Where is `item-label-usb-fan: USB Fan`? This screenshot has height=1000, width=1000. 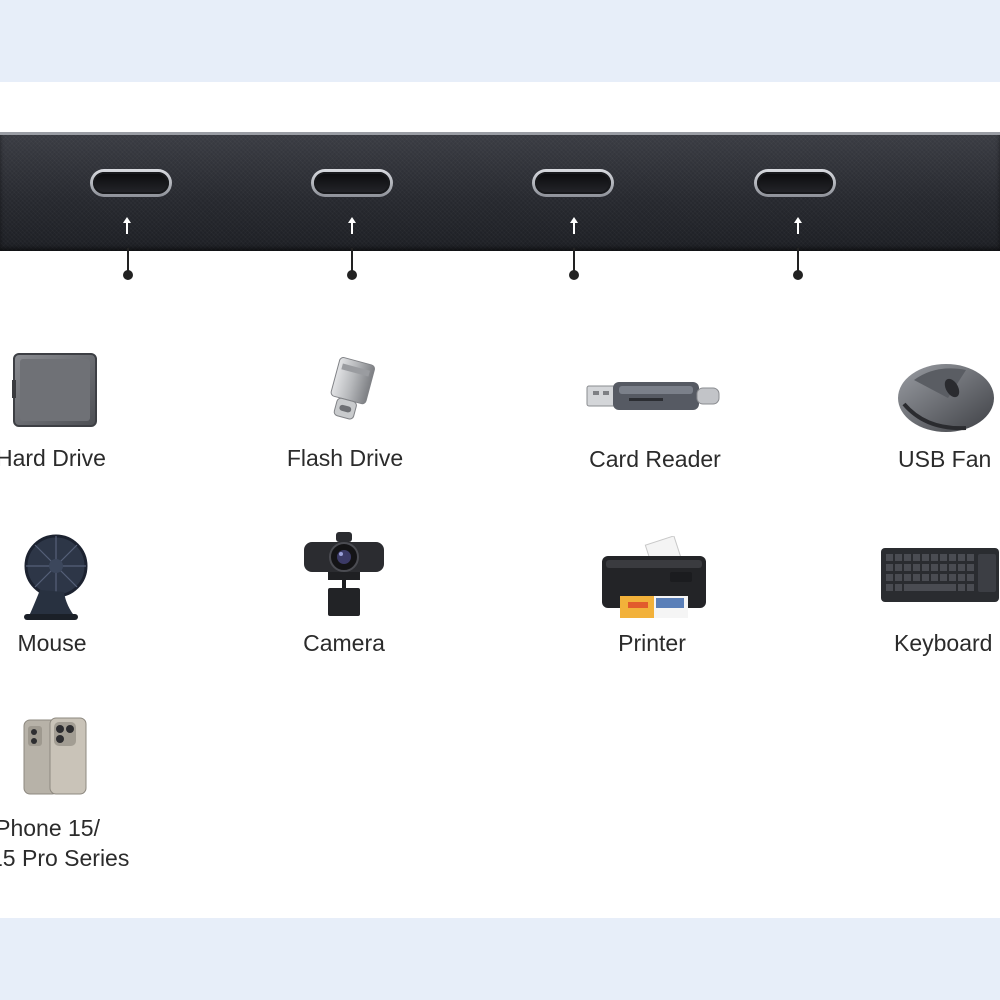
item-label-usb-fan: USB Fan is located at coordinates (945, 459).